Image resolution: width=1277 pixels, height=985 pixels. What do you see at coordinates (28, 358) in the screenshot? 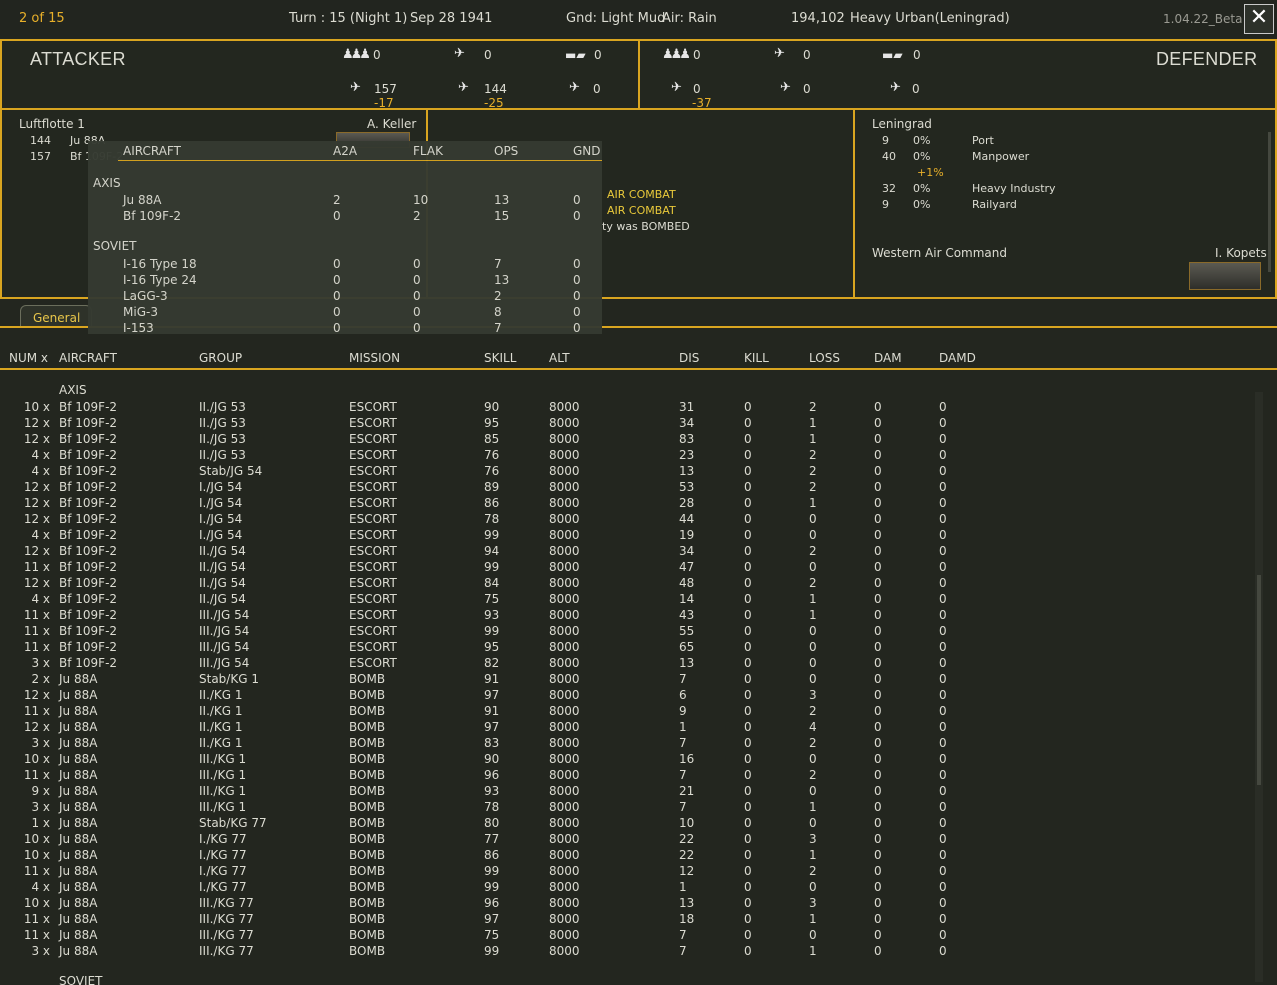
I see `column-header: NUM x` at bounding box center [28, 358].